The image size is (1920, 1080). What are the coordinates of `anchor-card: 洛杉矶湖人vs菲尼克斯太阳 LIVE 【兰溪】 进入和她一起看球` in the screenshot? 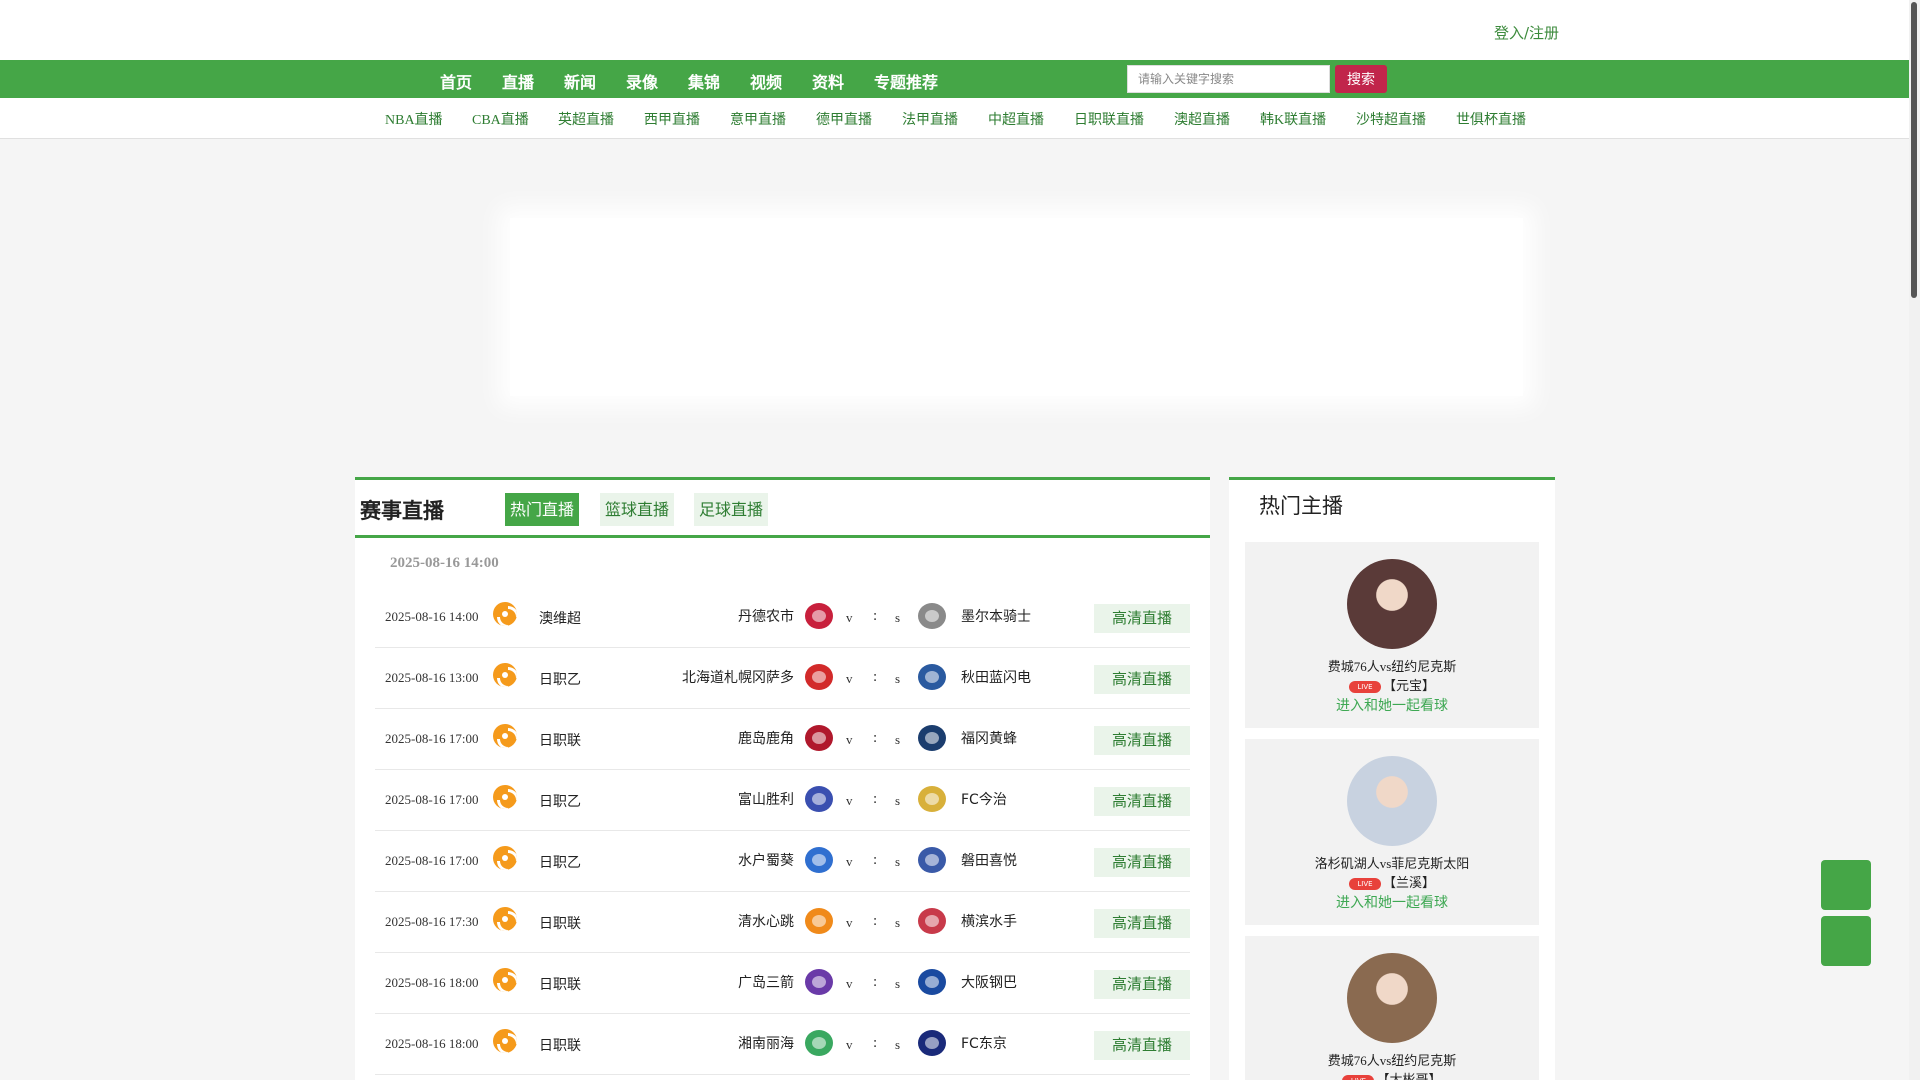 It's located at (1392, 832).